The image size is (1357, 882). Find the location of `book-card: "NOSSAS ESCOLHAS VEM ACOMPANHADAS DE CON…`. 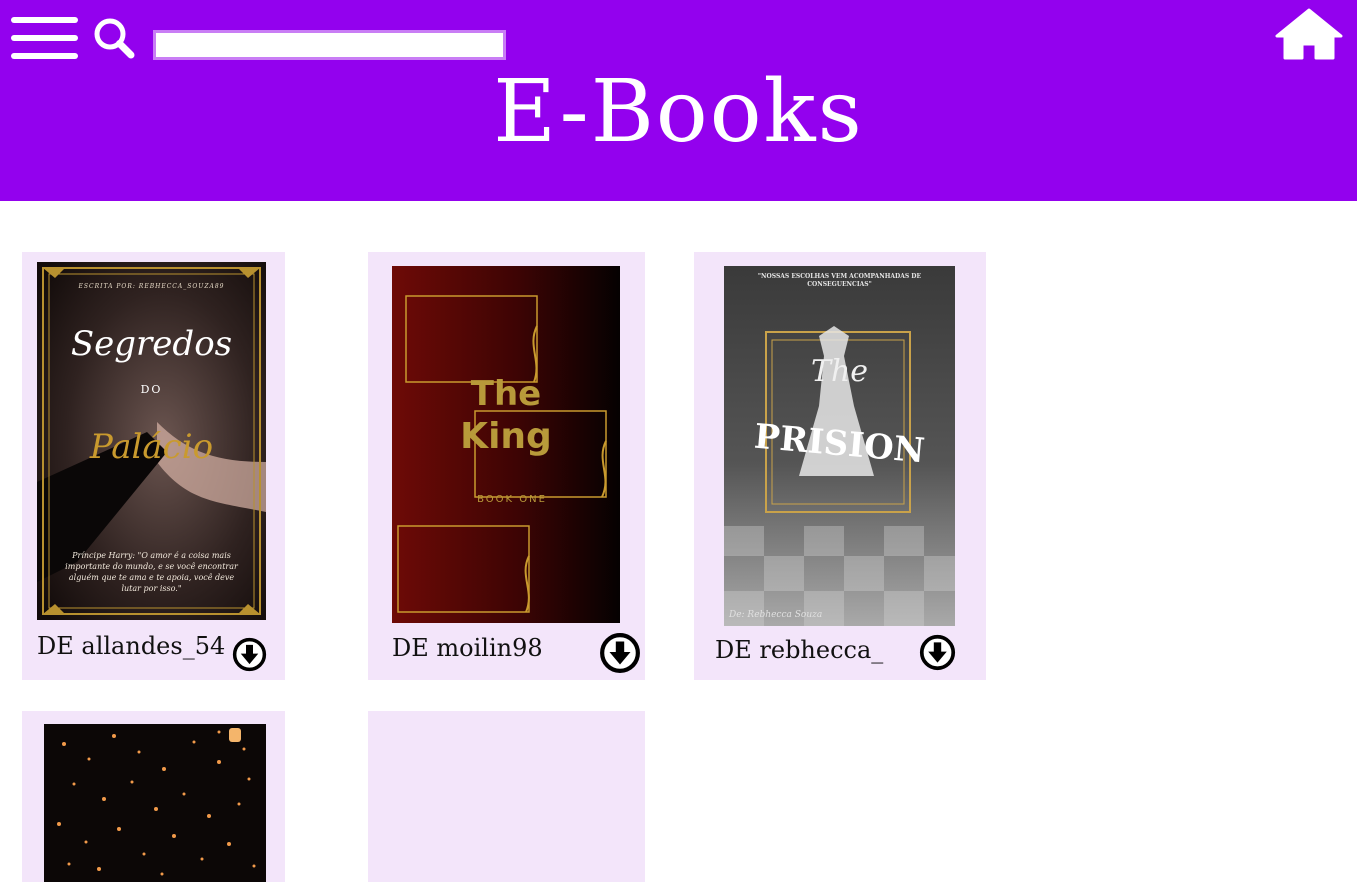

book-card: "NOSSAS ESCOLHAS VEM ACOMPANHADAS DE CON… is located at coordinates (840, 466).